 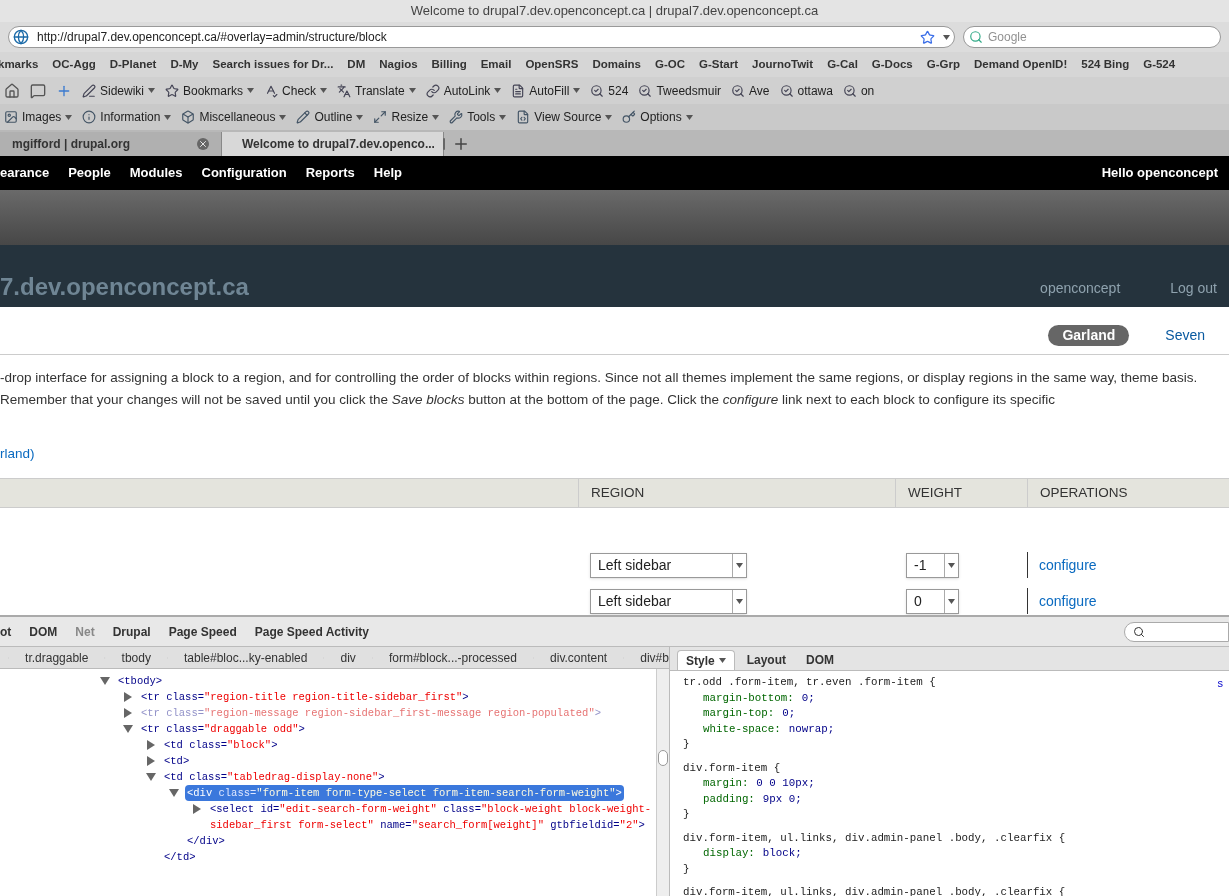 What do you see at coordinates (932, 565) in the screenshot?
I see `weight-select: -1` at bounding box center [932, 565].